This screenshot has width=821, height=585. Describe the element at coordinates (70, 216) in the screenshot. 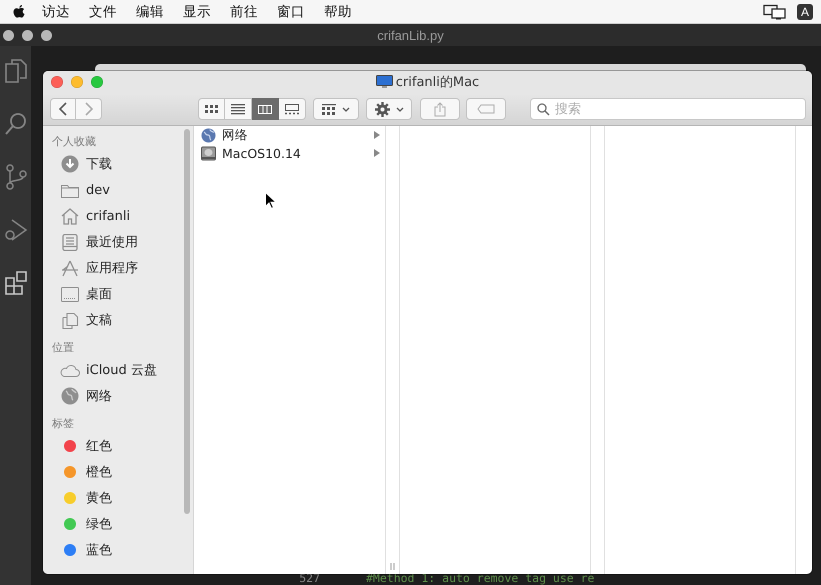

I see `house-icon` at that location.